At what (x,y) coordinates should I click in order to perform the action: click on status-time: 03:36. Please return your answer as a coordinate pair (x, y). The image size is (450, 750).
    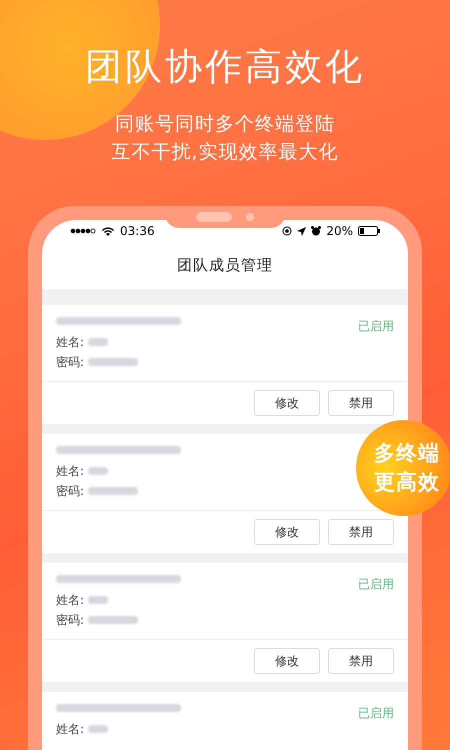
    Looking at the image, I should click on (137, 231).